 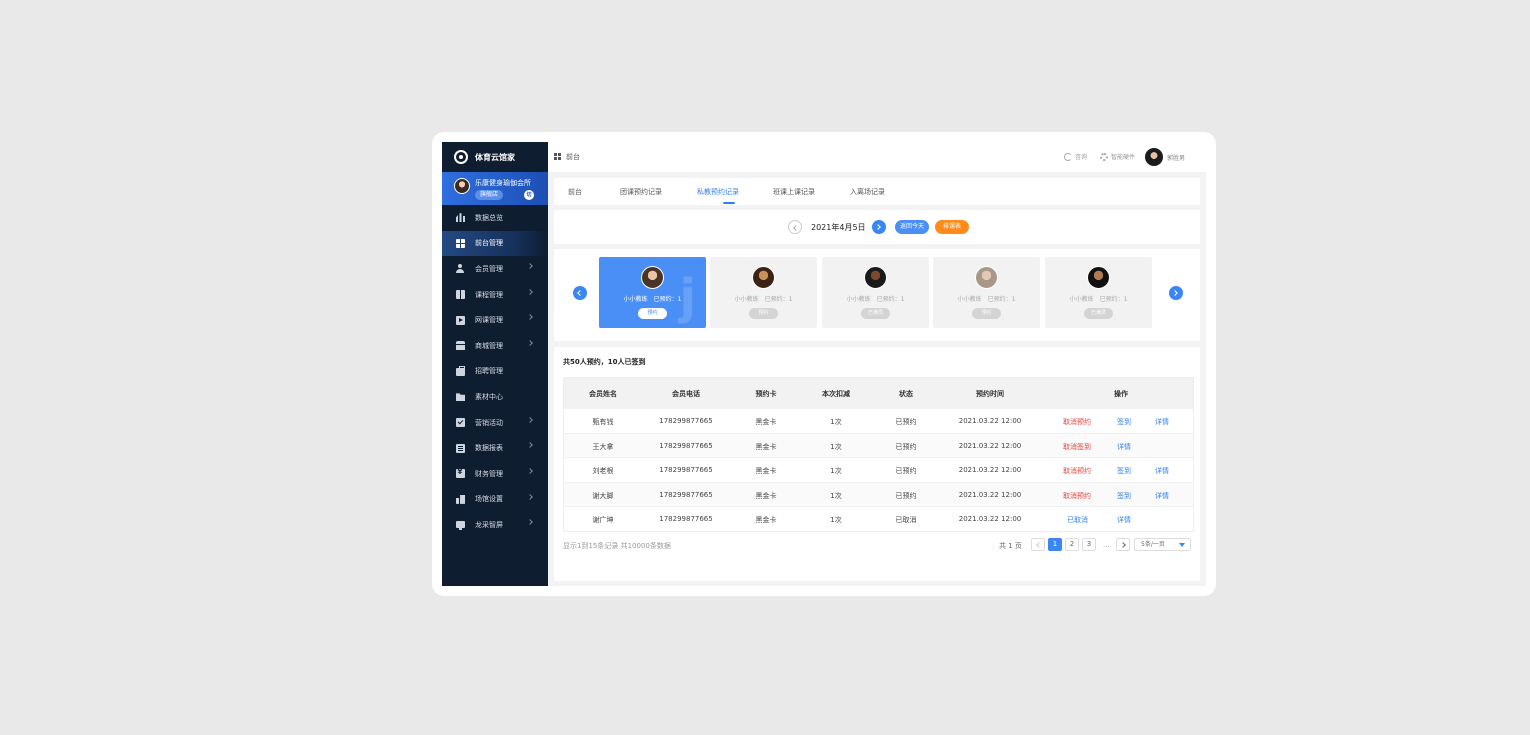 I want to click on page-number-button: 2, so click(x=1072, y=544).